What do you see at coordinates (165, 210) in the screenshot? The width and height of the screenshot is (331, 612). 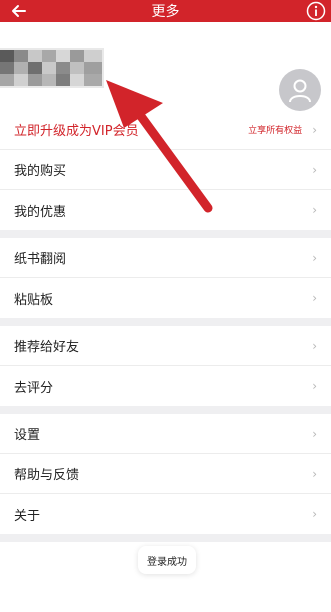 I see `menu-item-discounts: 我的优惠 ›` at bounding box center [165, 210].